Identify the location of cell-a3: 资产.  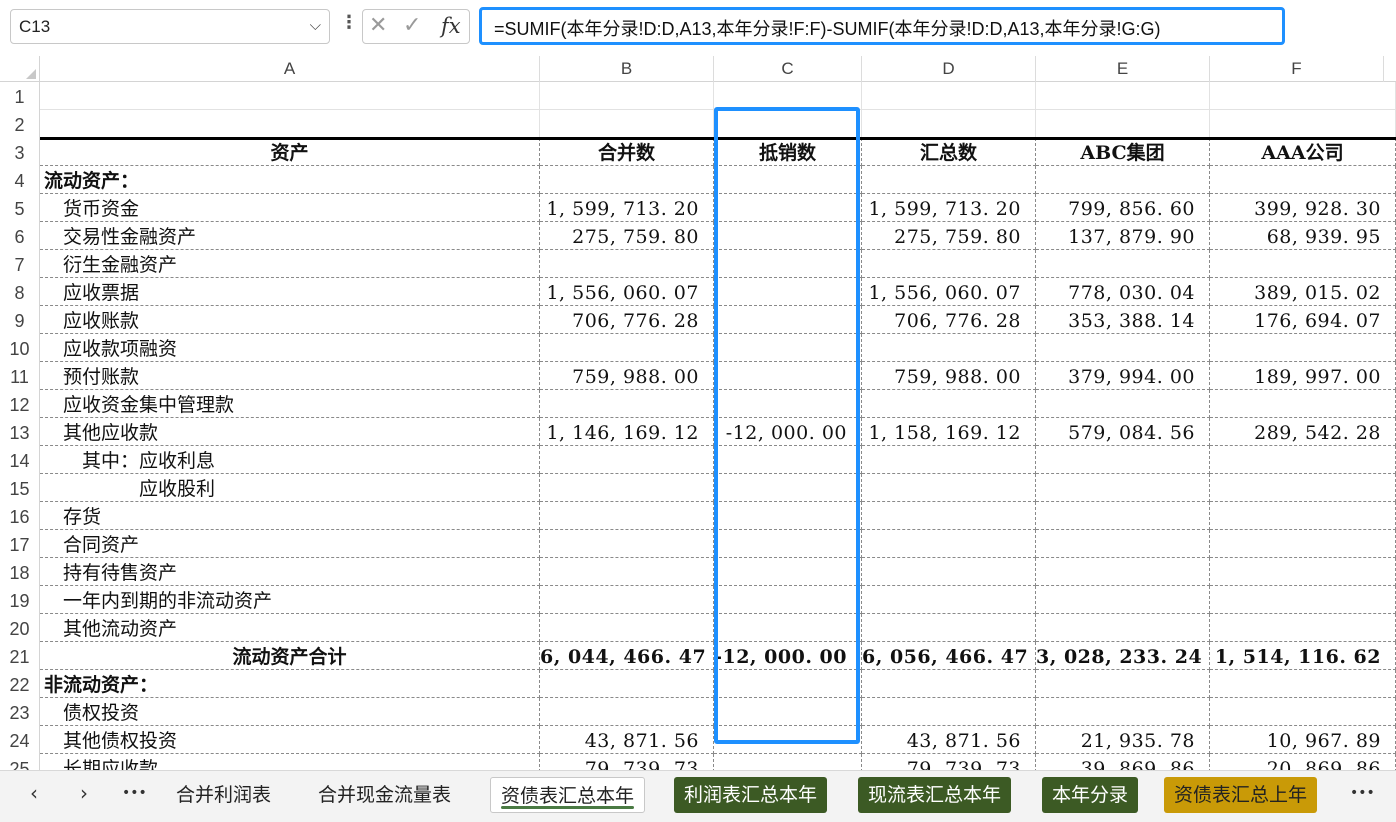
(290, 152).